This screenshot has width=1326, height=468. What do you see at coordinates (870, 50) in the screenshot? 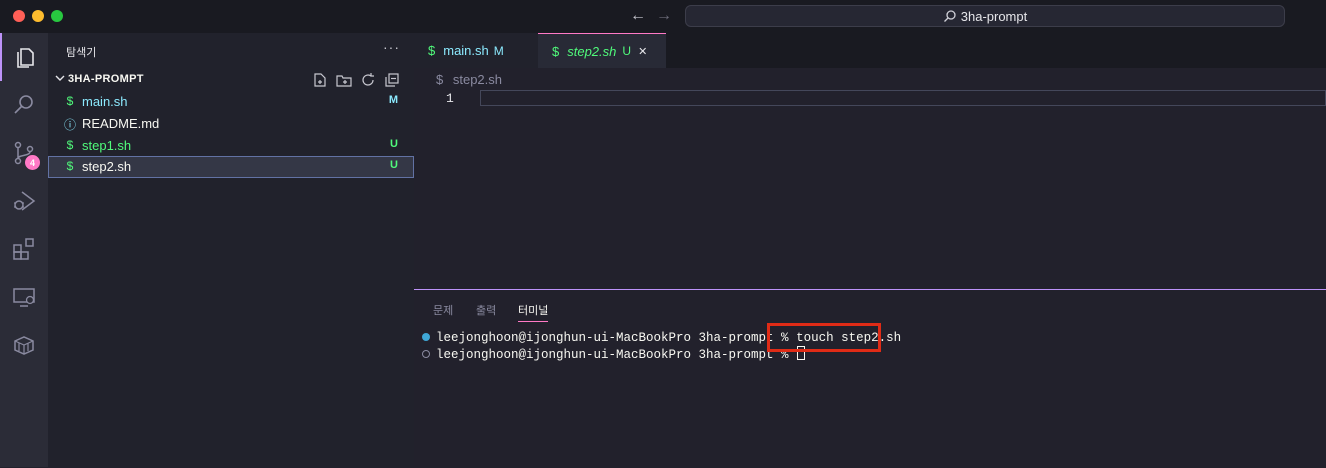
I see `editor-tab-bar: $ main.sh M $ step2.sh U ✕` at bounding box center [870, 50].